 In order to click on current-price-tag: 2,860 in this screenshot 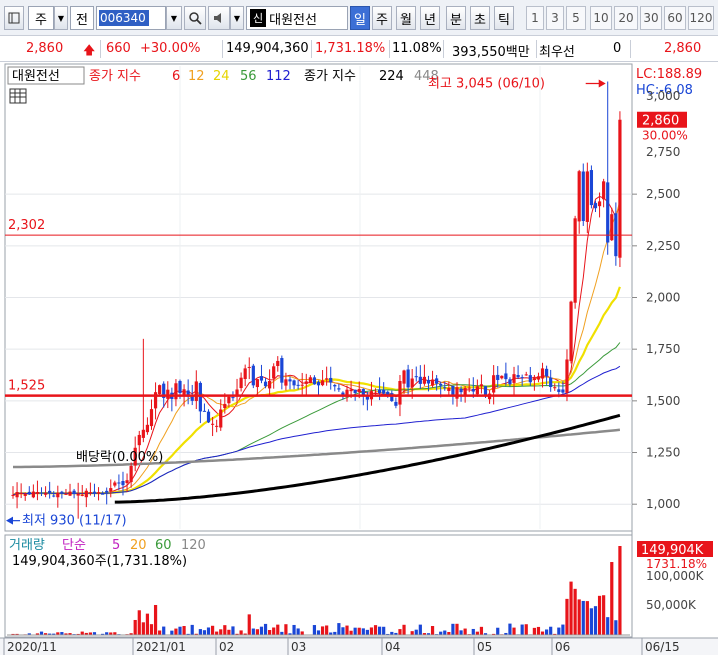, I will do `click(660, 121)`.